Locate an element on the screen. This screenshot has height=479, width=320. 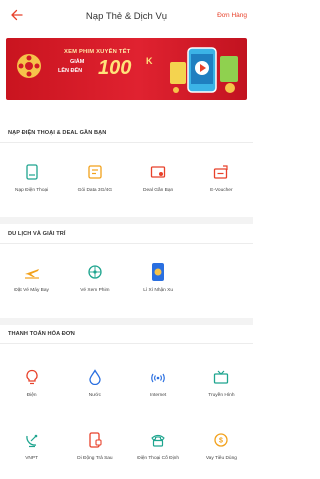
service-flight: Đặt Vé Máy Bay is located at coordinates (31, 278).